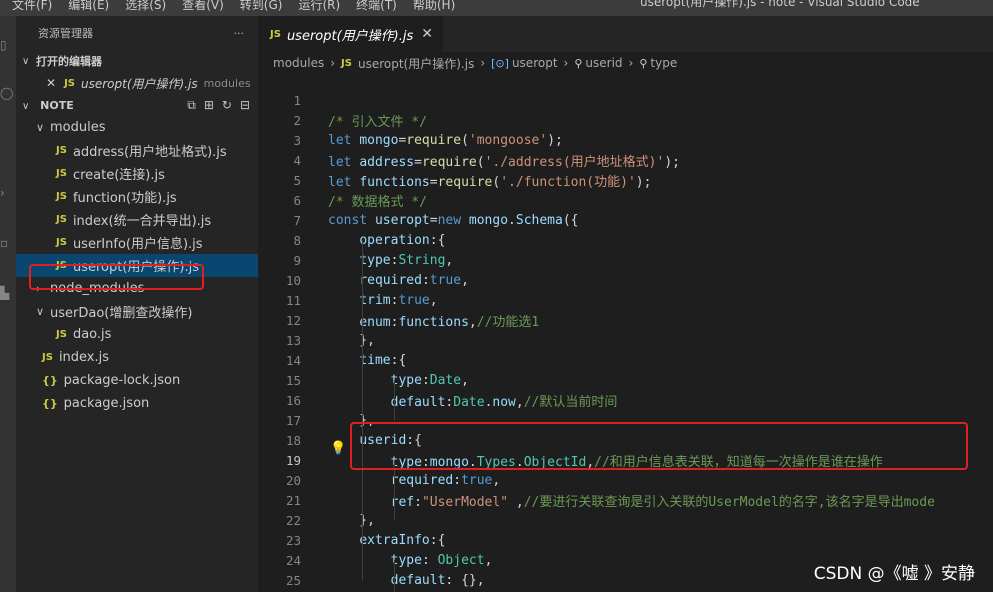  What do you see at coordinates (227, 83) in the screenshot?
I see `open-editor-path: modules` at bounding box center [227, 83].